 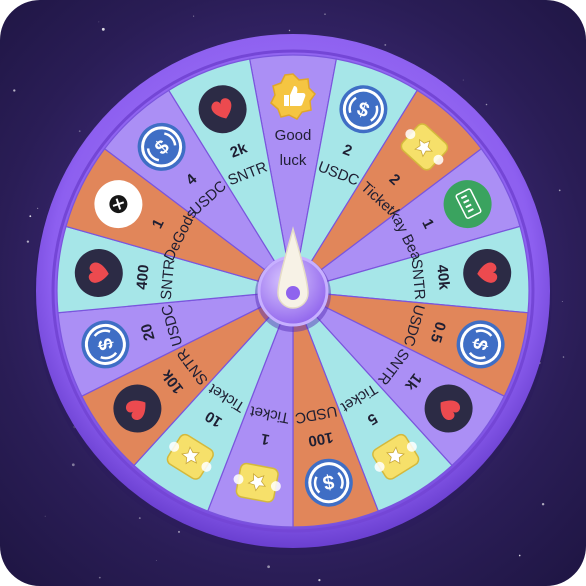 I want to click on segment-value: 40k, so click(x=442, y=277).